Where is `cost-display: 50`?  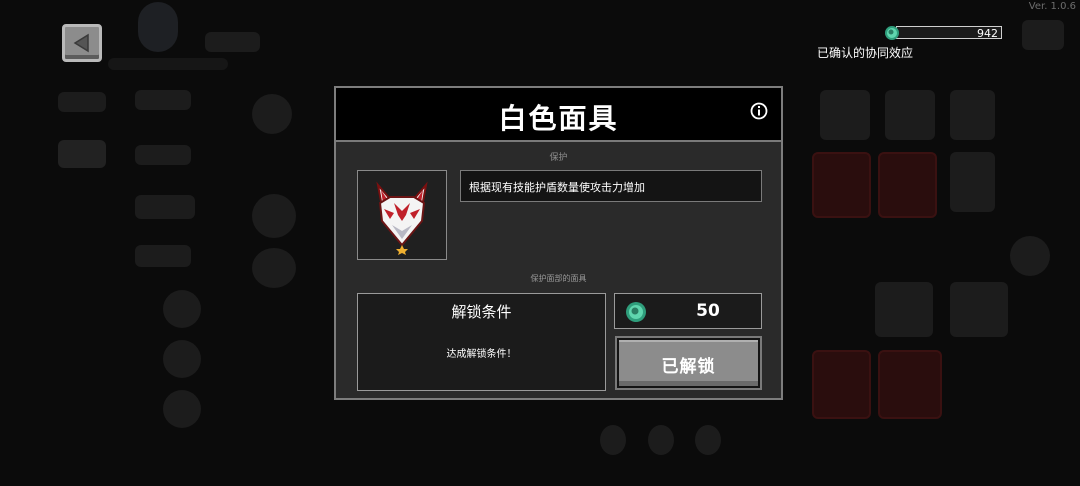
cost-display: 50 is located at coordinates (688, 311).